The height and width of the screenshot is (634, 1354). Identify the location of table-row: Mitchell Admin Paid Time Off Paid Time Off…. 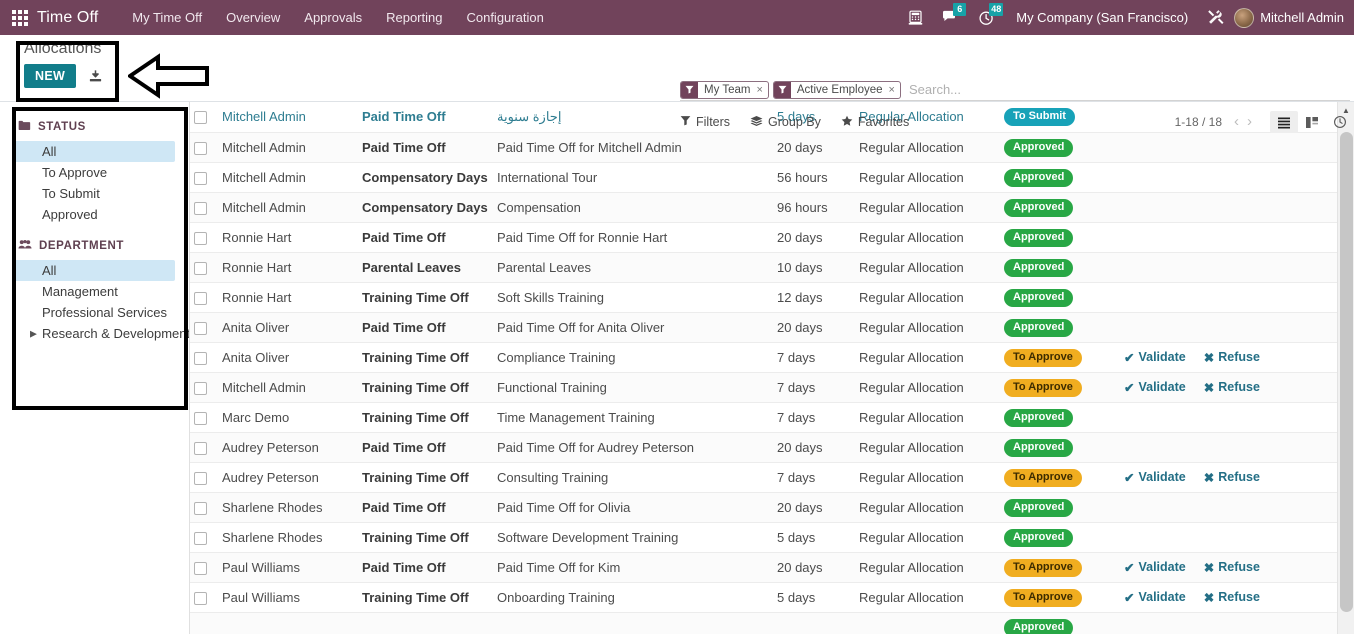
(772, 147).